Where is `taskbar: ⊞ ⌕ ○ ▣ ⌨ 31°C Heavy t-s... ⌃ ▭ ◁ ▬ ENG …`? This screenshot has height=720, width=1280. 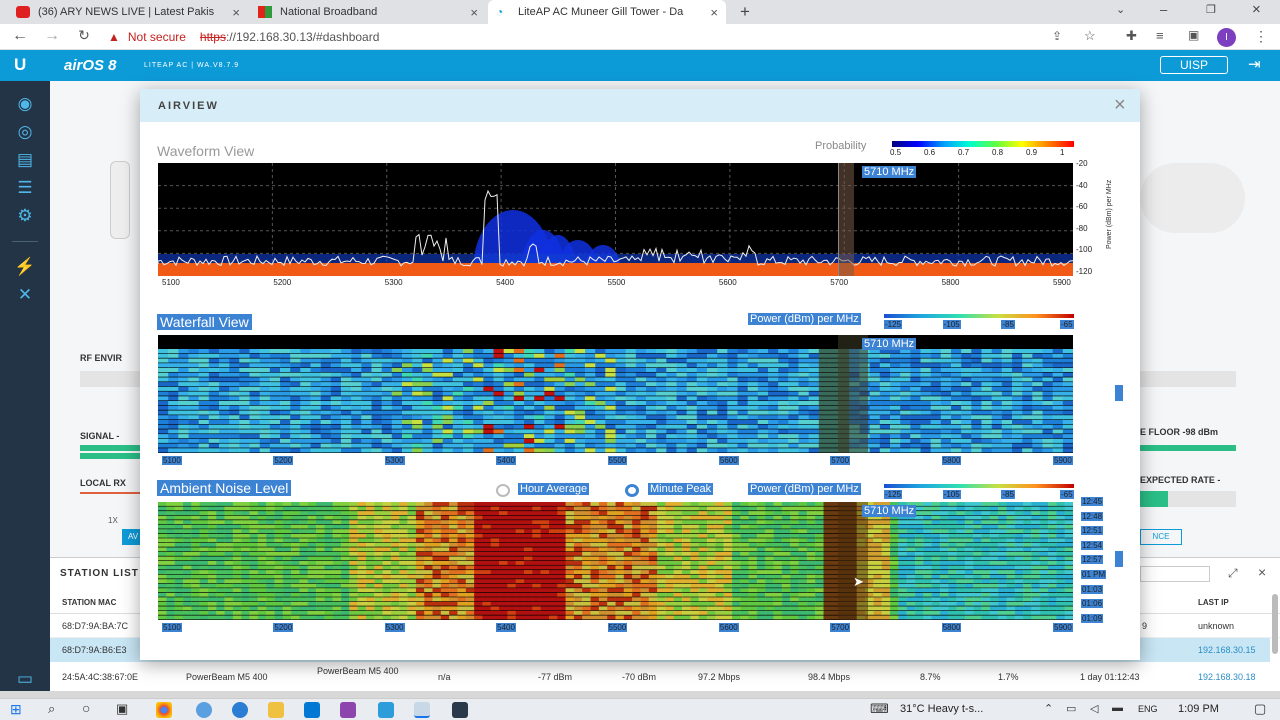 taskbar: ⊞ ⌕ ○ ▣ ⌨ 31°C Heavy t-s... ⌃ ▭ ◁ ▬ ENG … is located at coordinates (640, 709).